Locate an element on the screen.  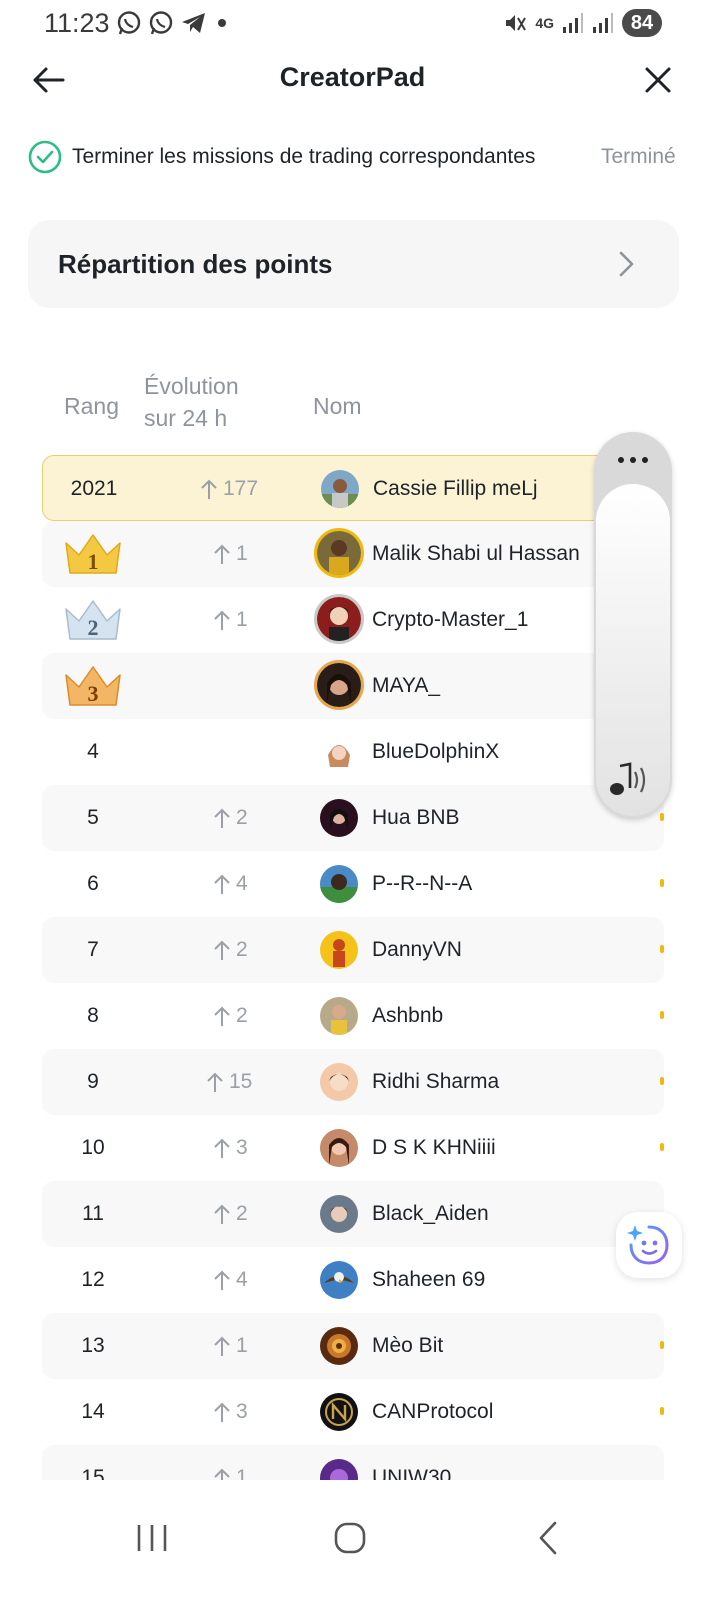
mission-status: Terminé is located at coordinates (638, 156).